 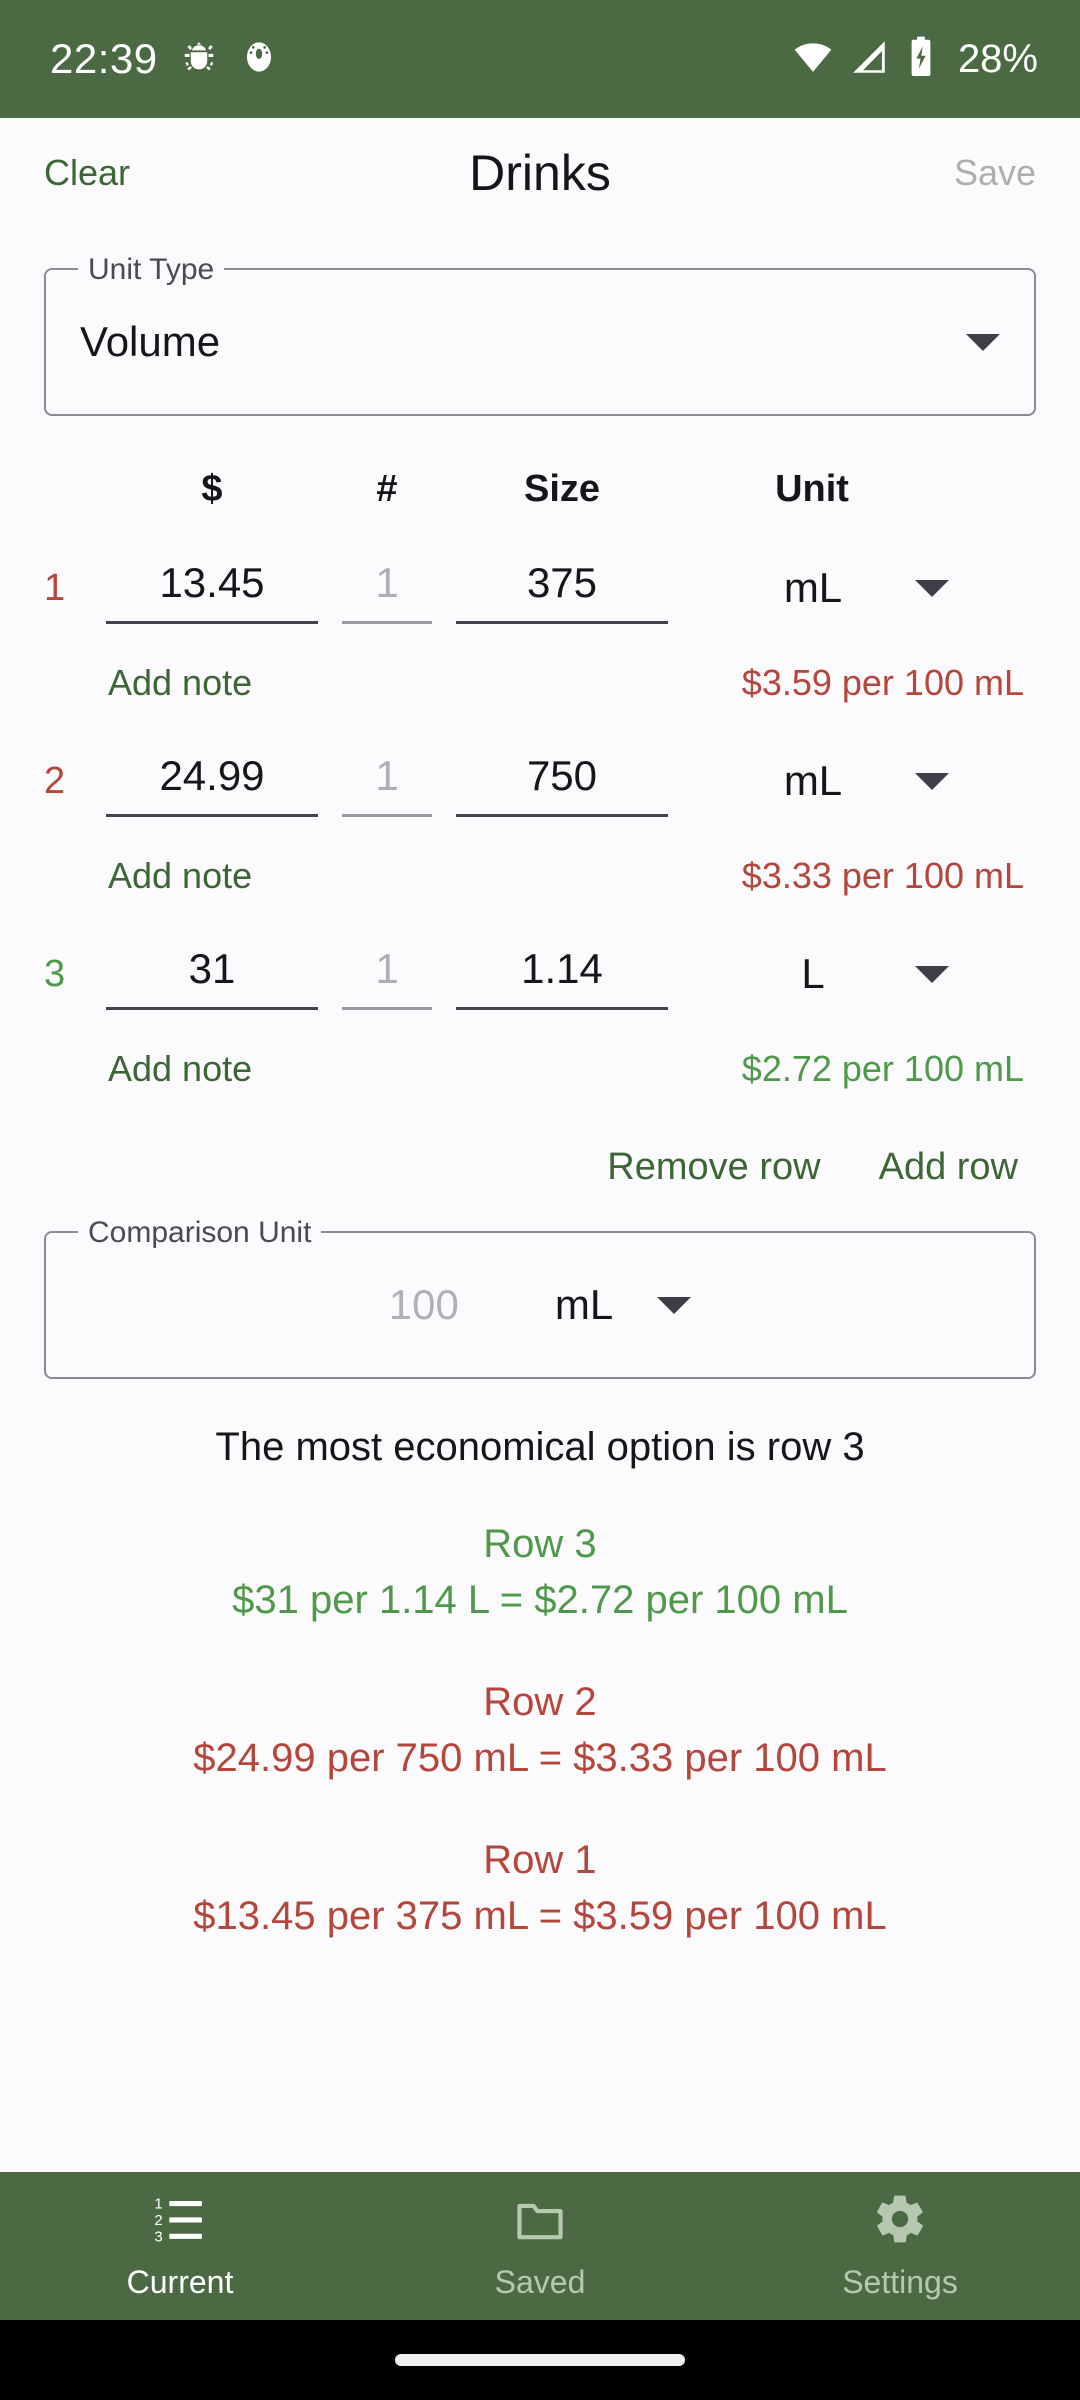 What do you see at coordinates (812, 489) in the screenshot?
I see `header-unit: Unit` at bounding box center [812, 489].